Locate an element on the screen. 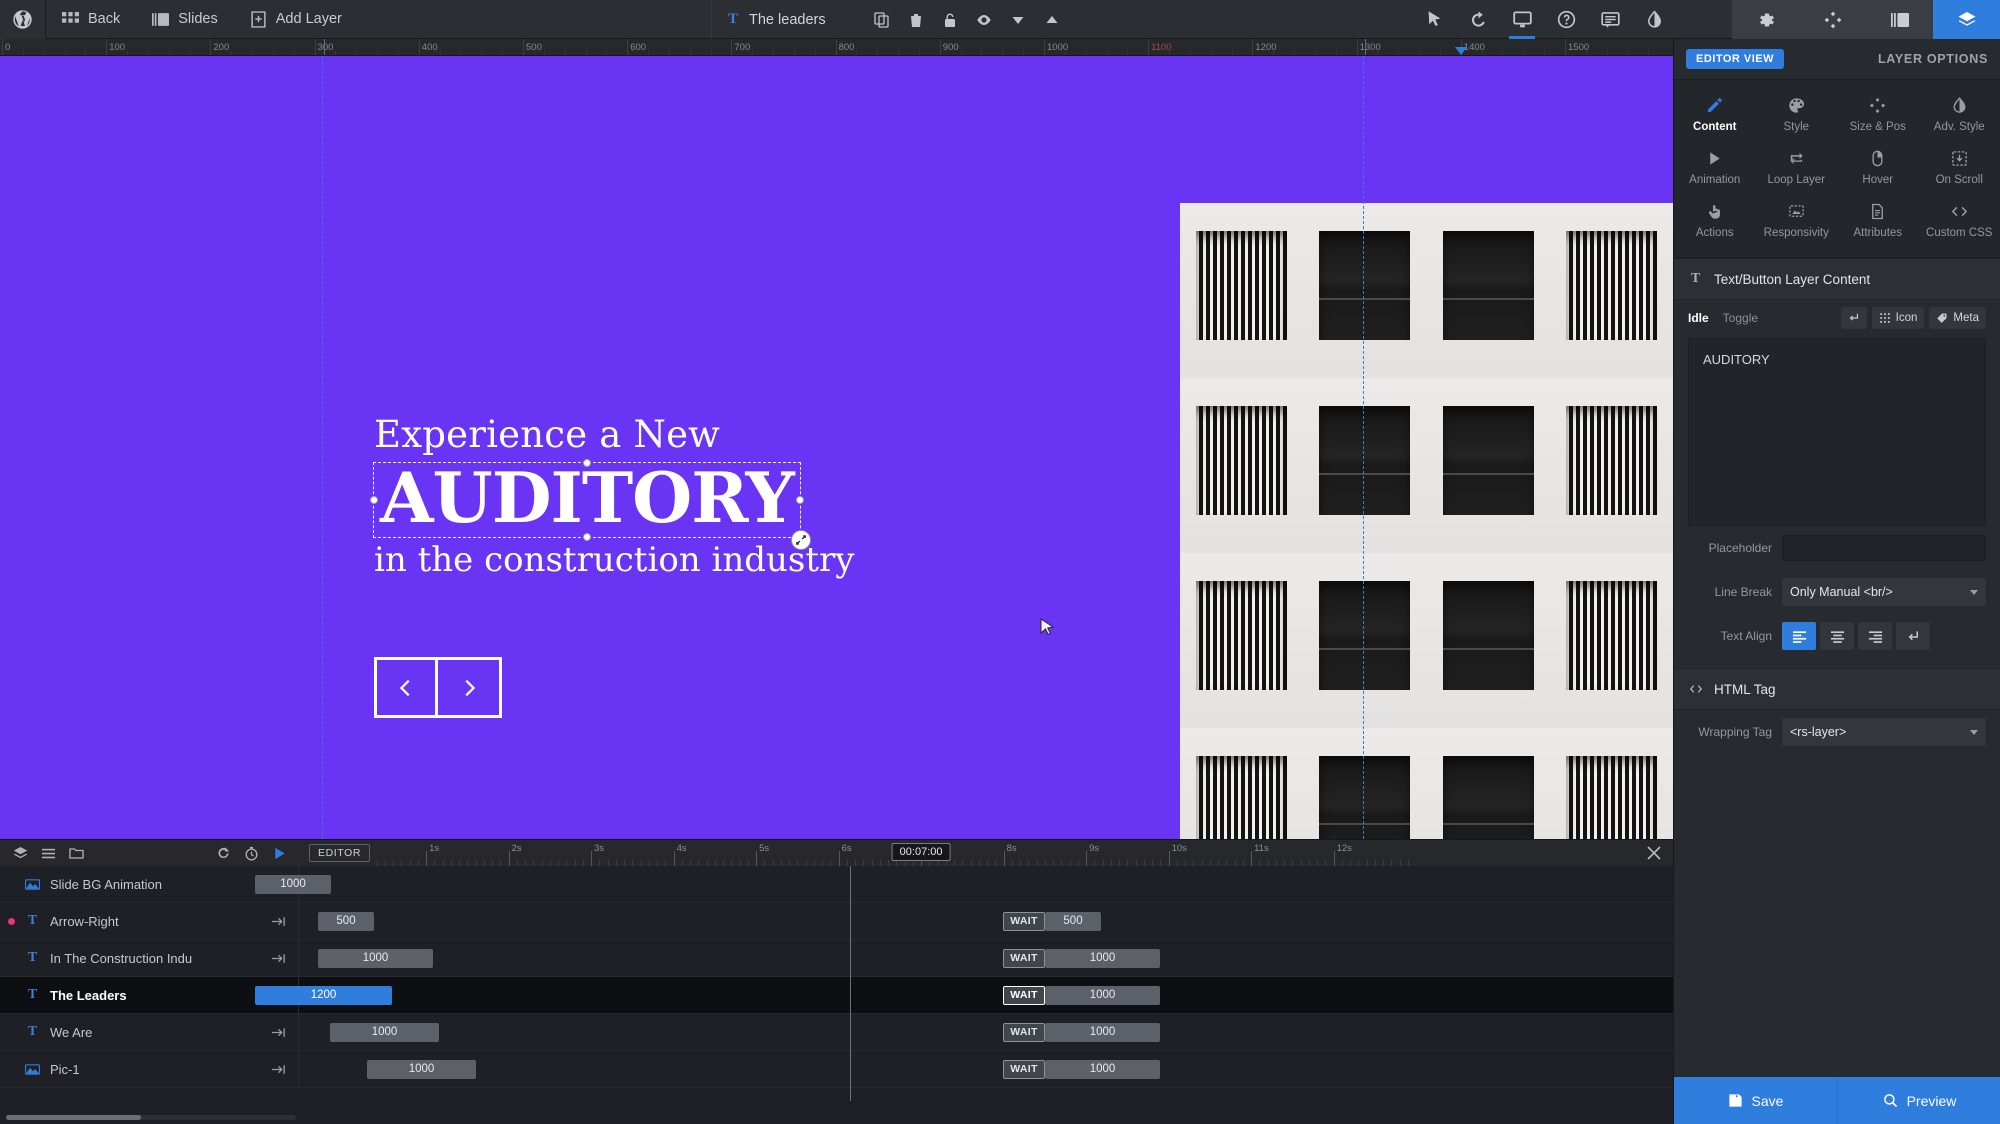 This screenshot has height=1124, width=2000. timeline-editor-chip: EDITOR is located at coordinates (340, 853).